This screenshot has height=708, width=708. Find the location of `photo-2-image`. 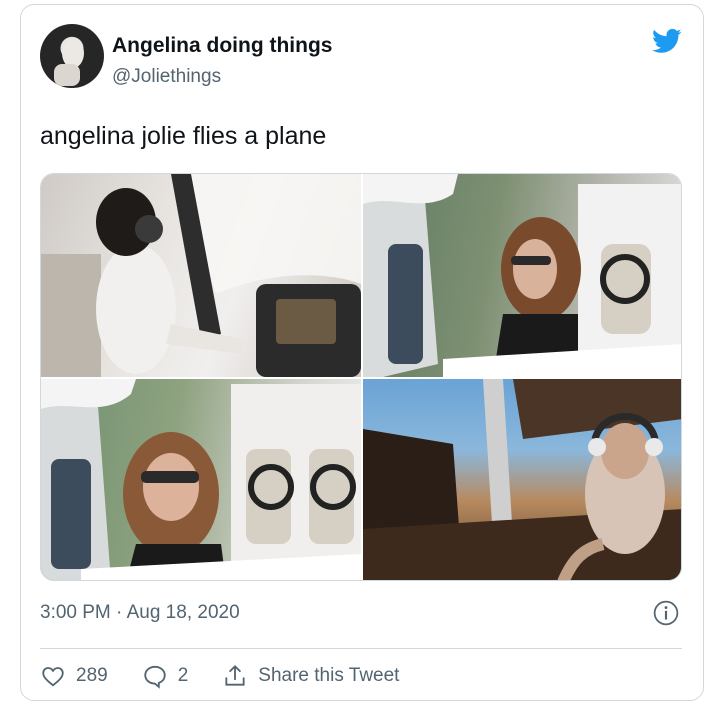

photo-2-image is located at coordinates (522, 275).